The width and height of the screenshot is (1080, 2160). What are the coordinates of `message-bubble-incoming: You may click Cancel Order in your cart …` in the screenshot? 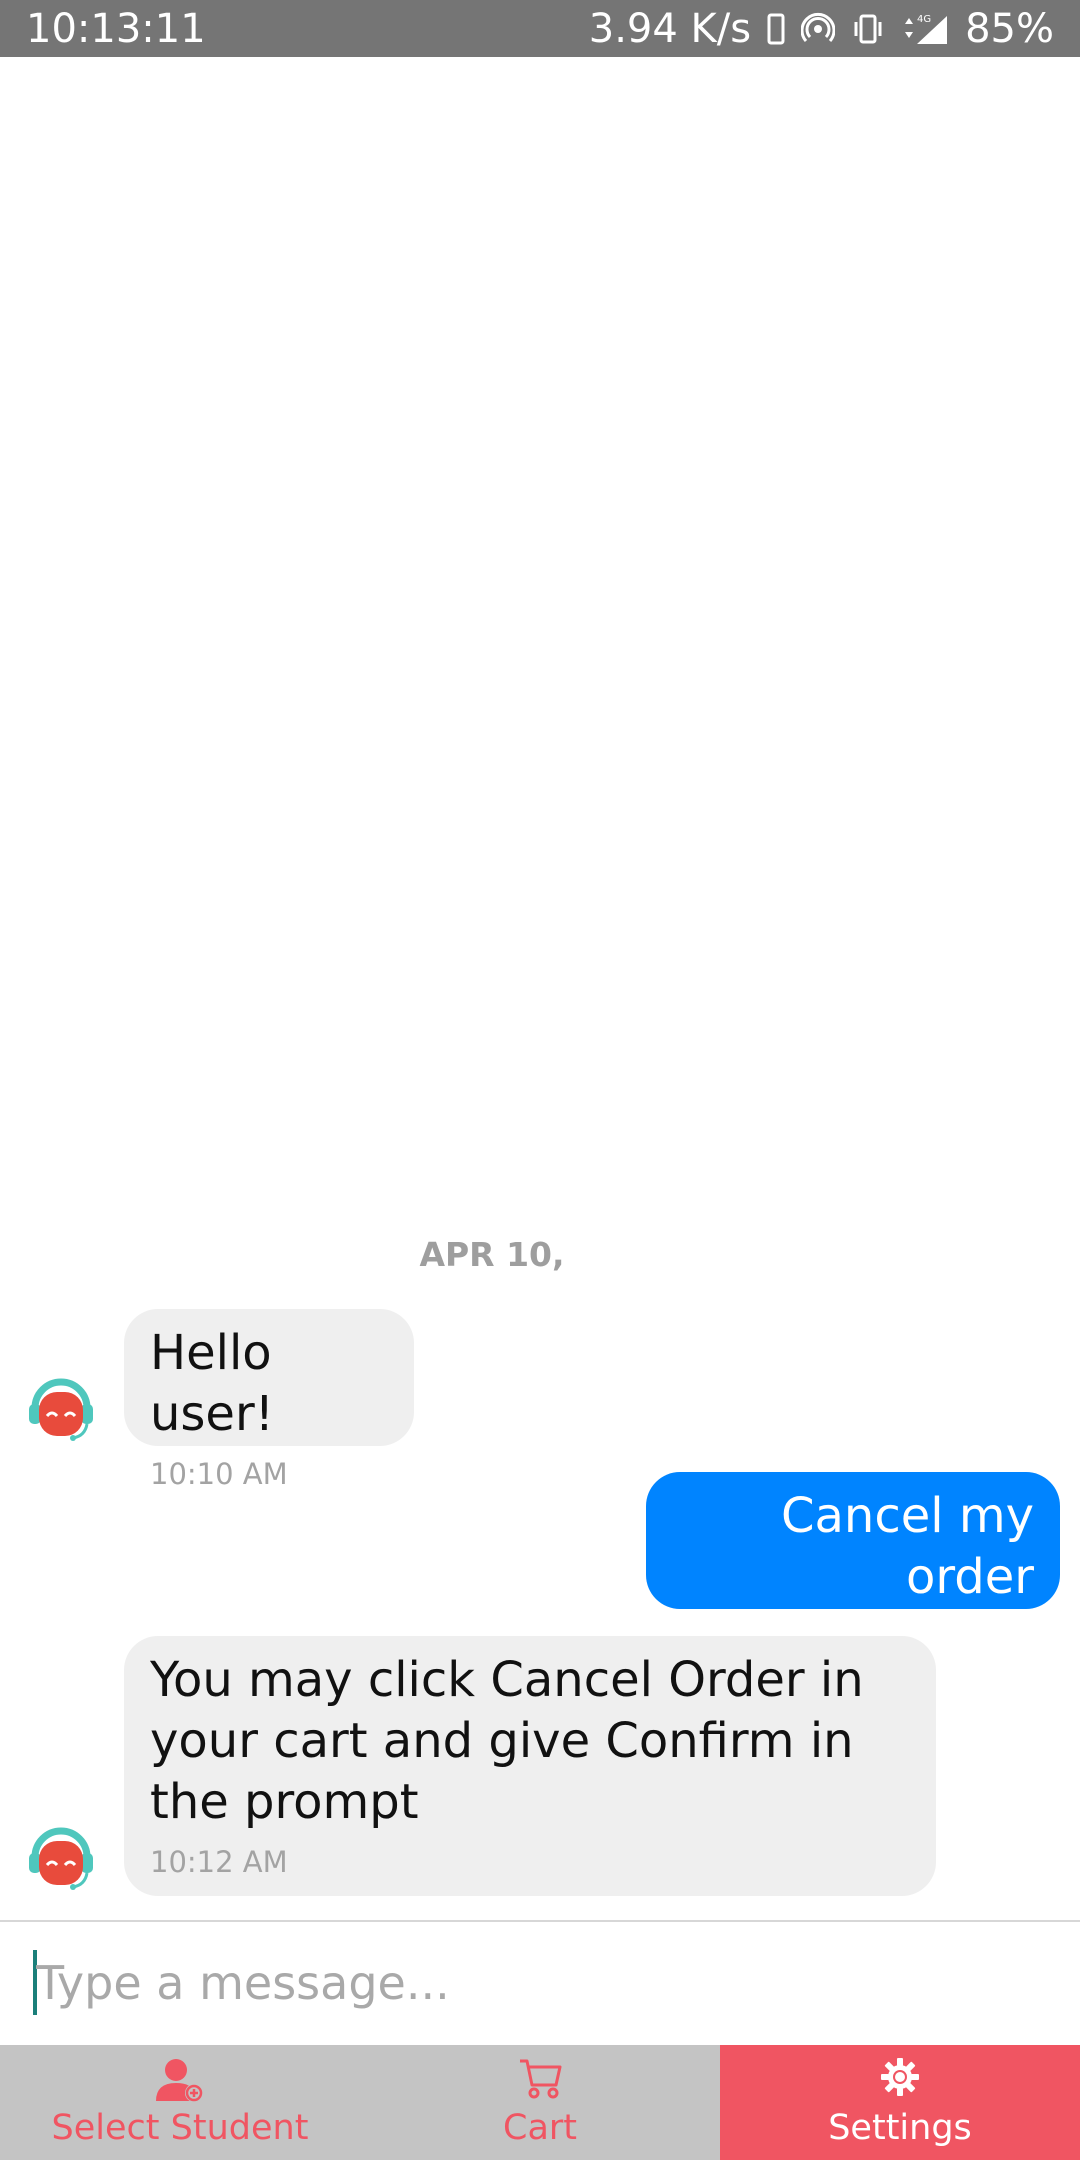 It's located at (530, 1766).